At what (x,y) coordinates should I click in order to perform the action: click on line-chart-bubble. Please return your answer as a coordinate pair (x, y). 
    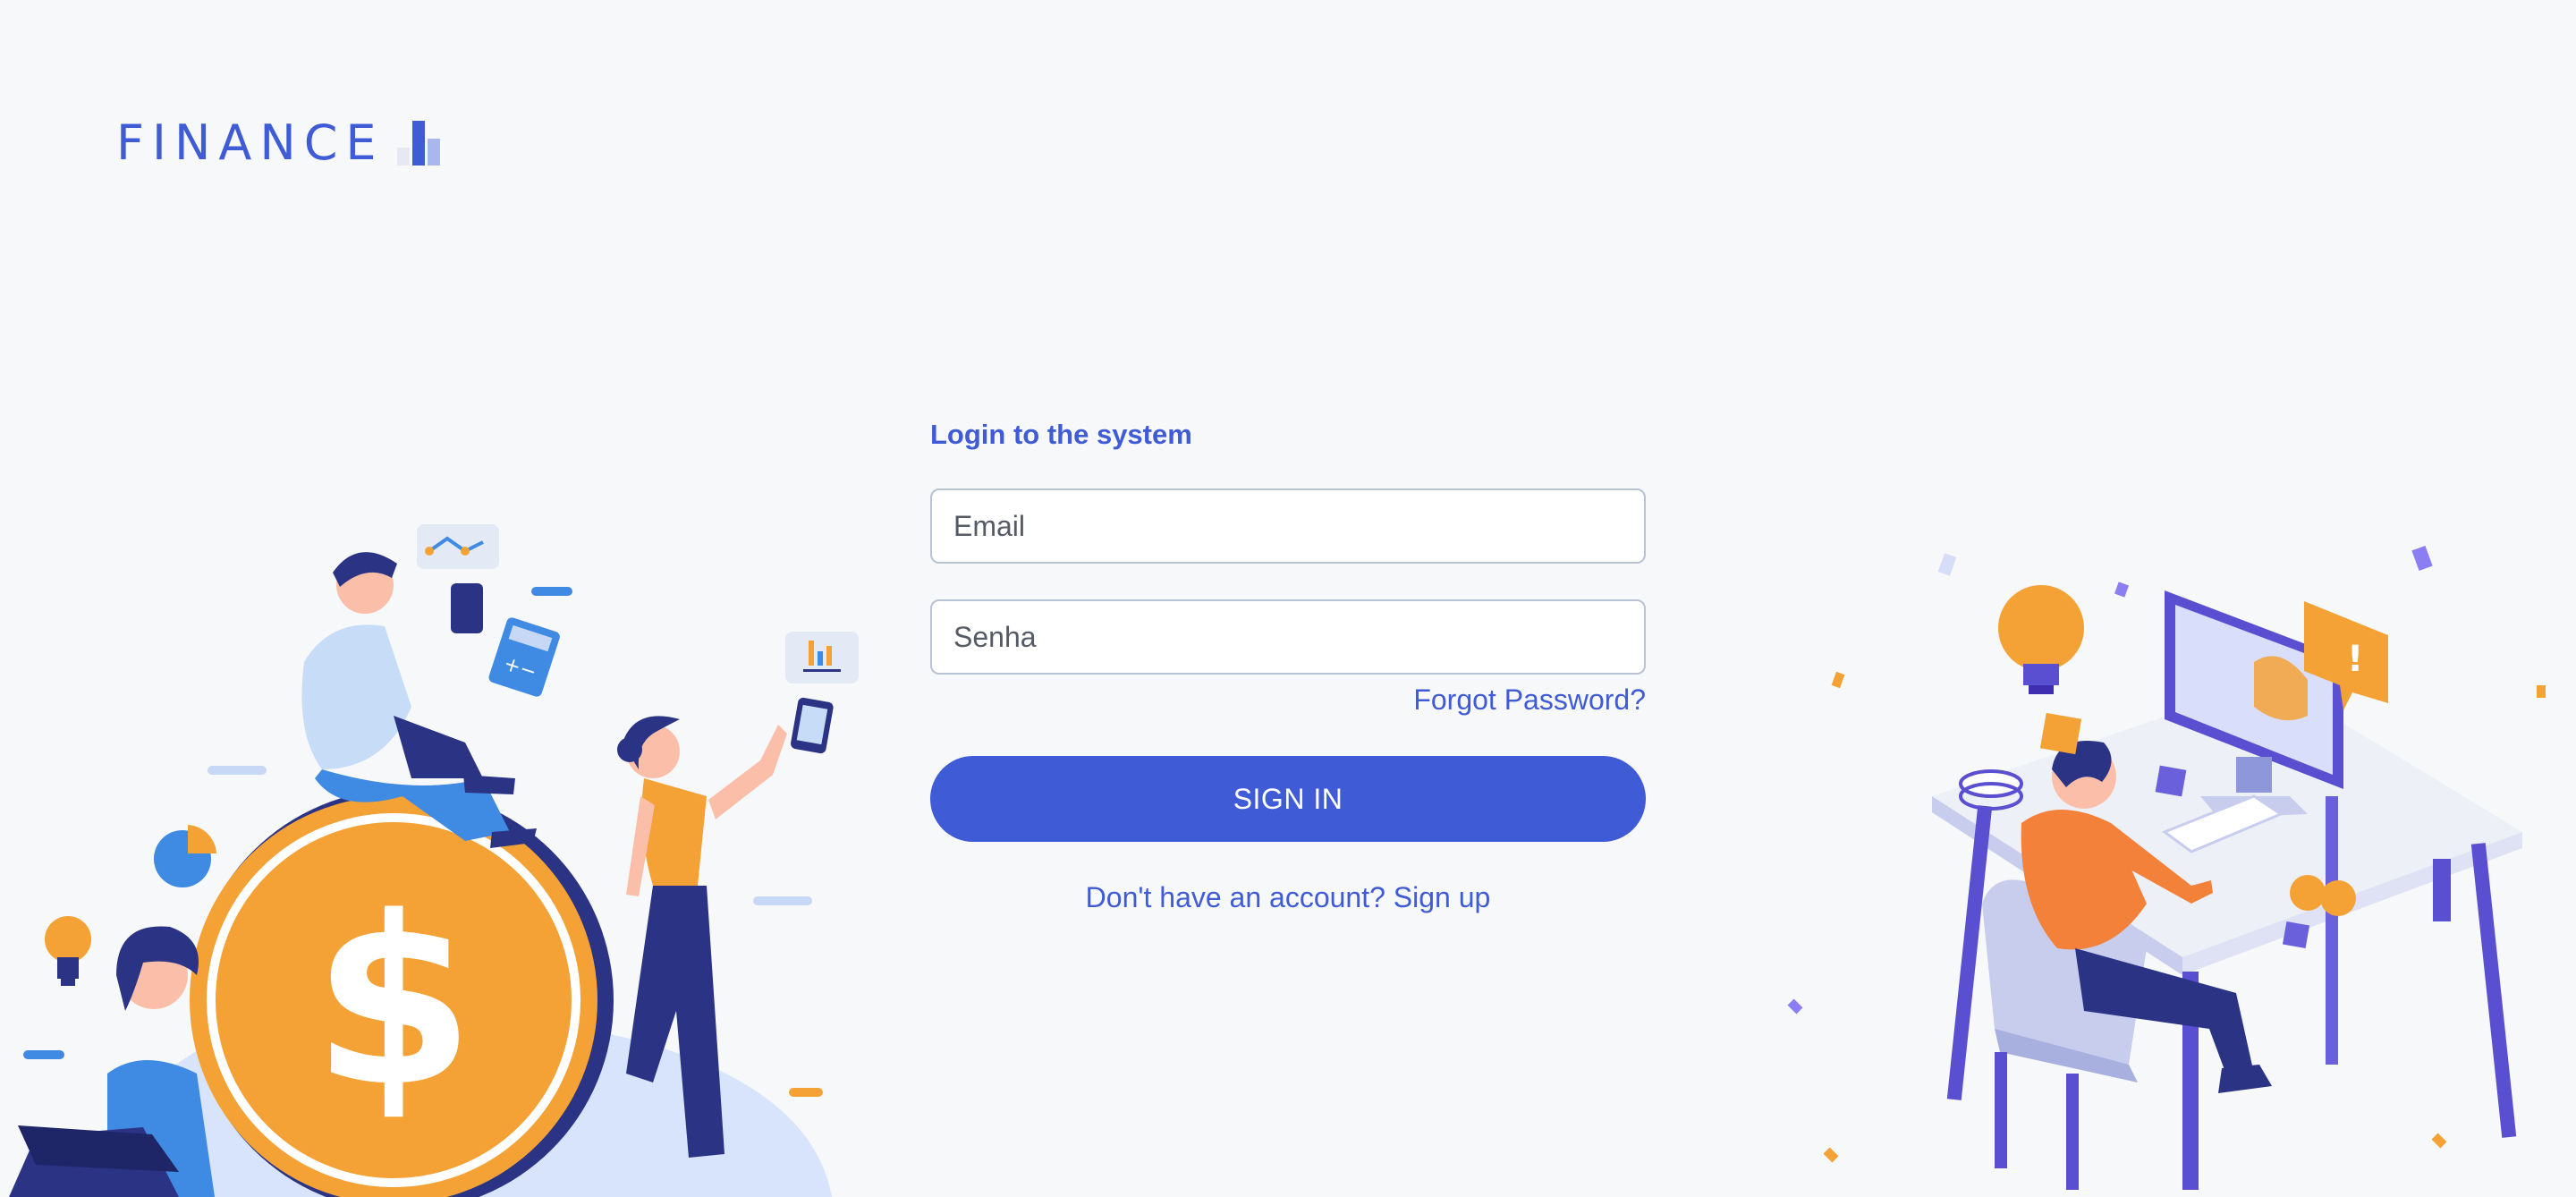
    Looking at the image, I should click on (458, 546).